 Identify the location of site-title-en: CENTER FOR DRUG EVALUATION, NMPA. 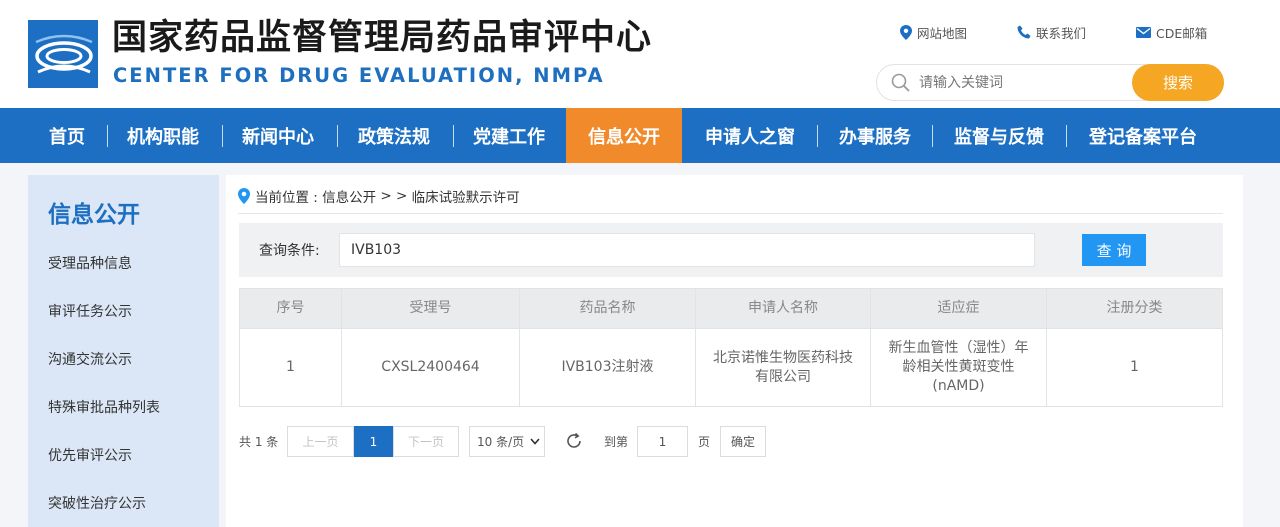
(359, 75).